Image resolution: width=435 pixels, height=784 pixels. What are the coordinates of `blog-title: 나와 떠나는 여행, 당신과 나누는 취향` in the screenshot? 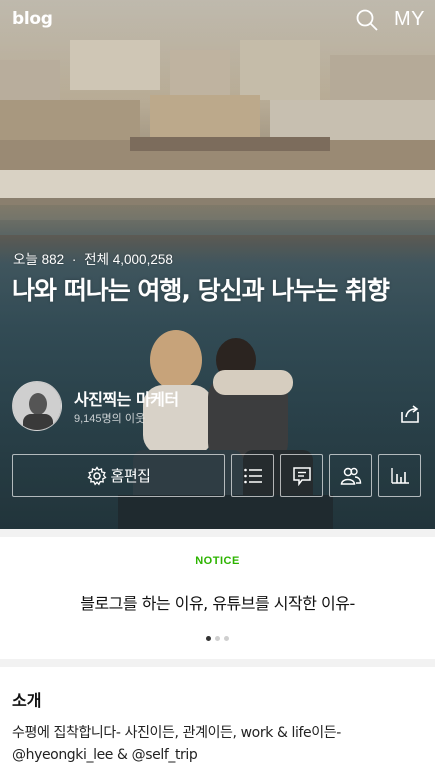 It's located at (201, 290).